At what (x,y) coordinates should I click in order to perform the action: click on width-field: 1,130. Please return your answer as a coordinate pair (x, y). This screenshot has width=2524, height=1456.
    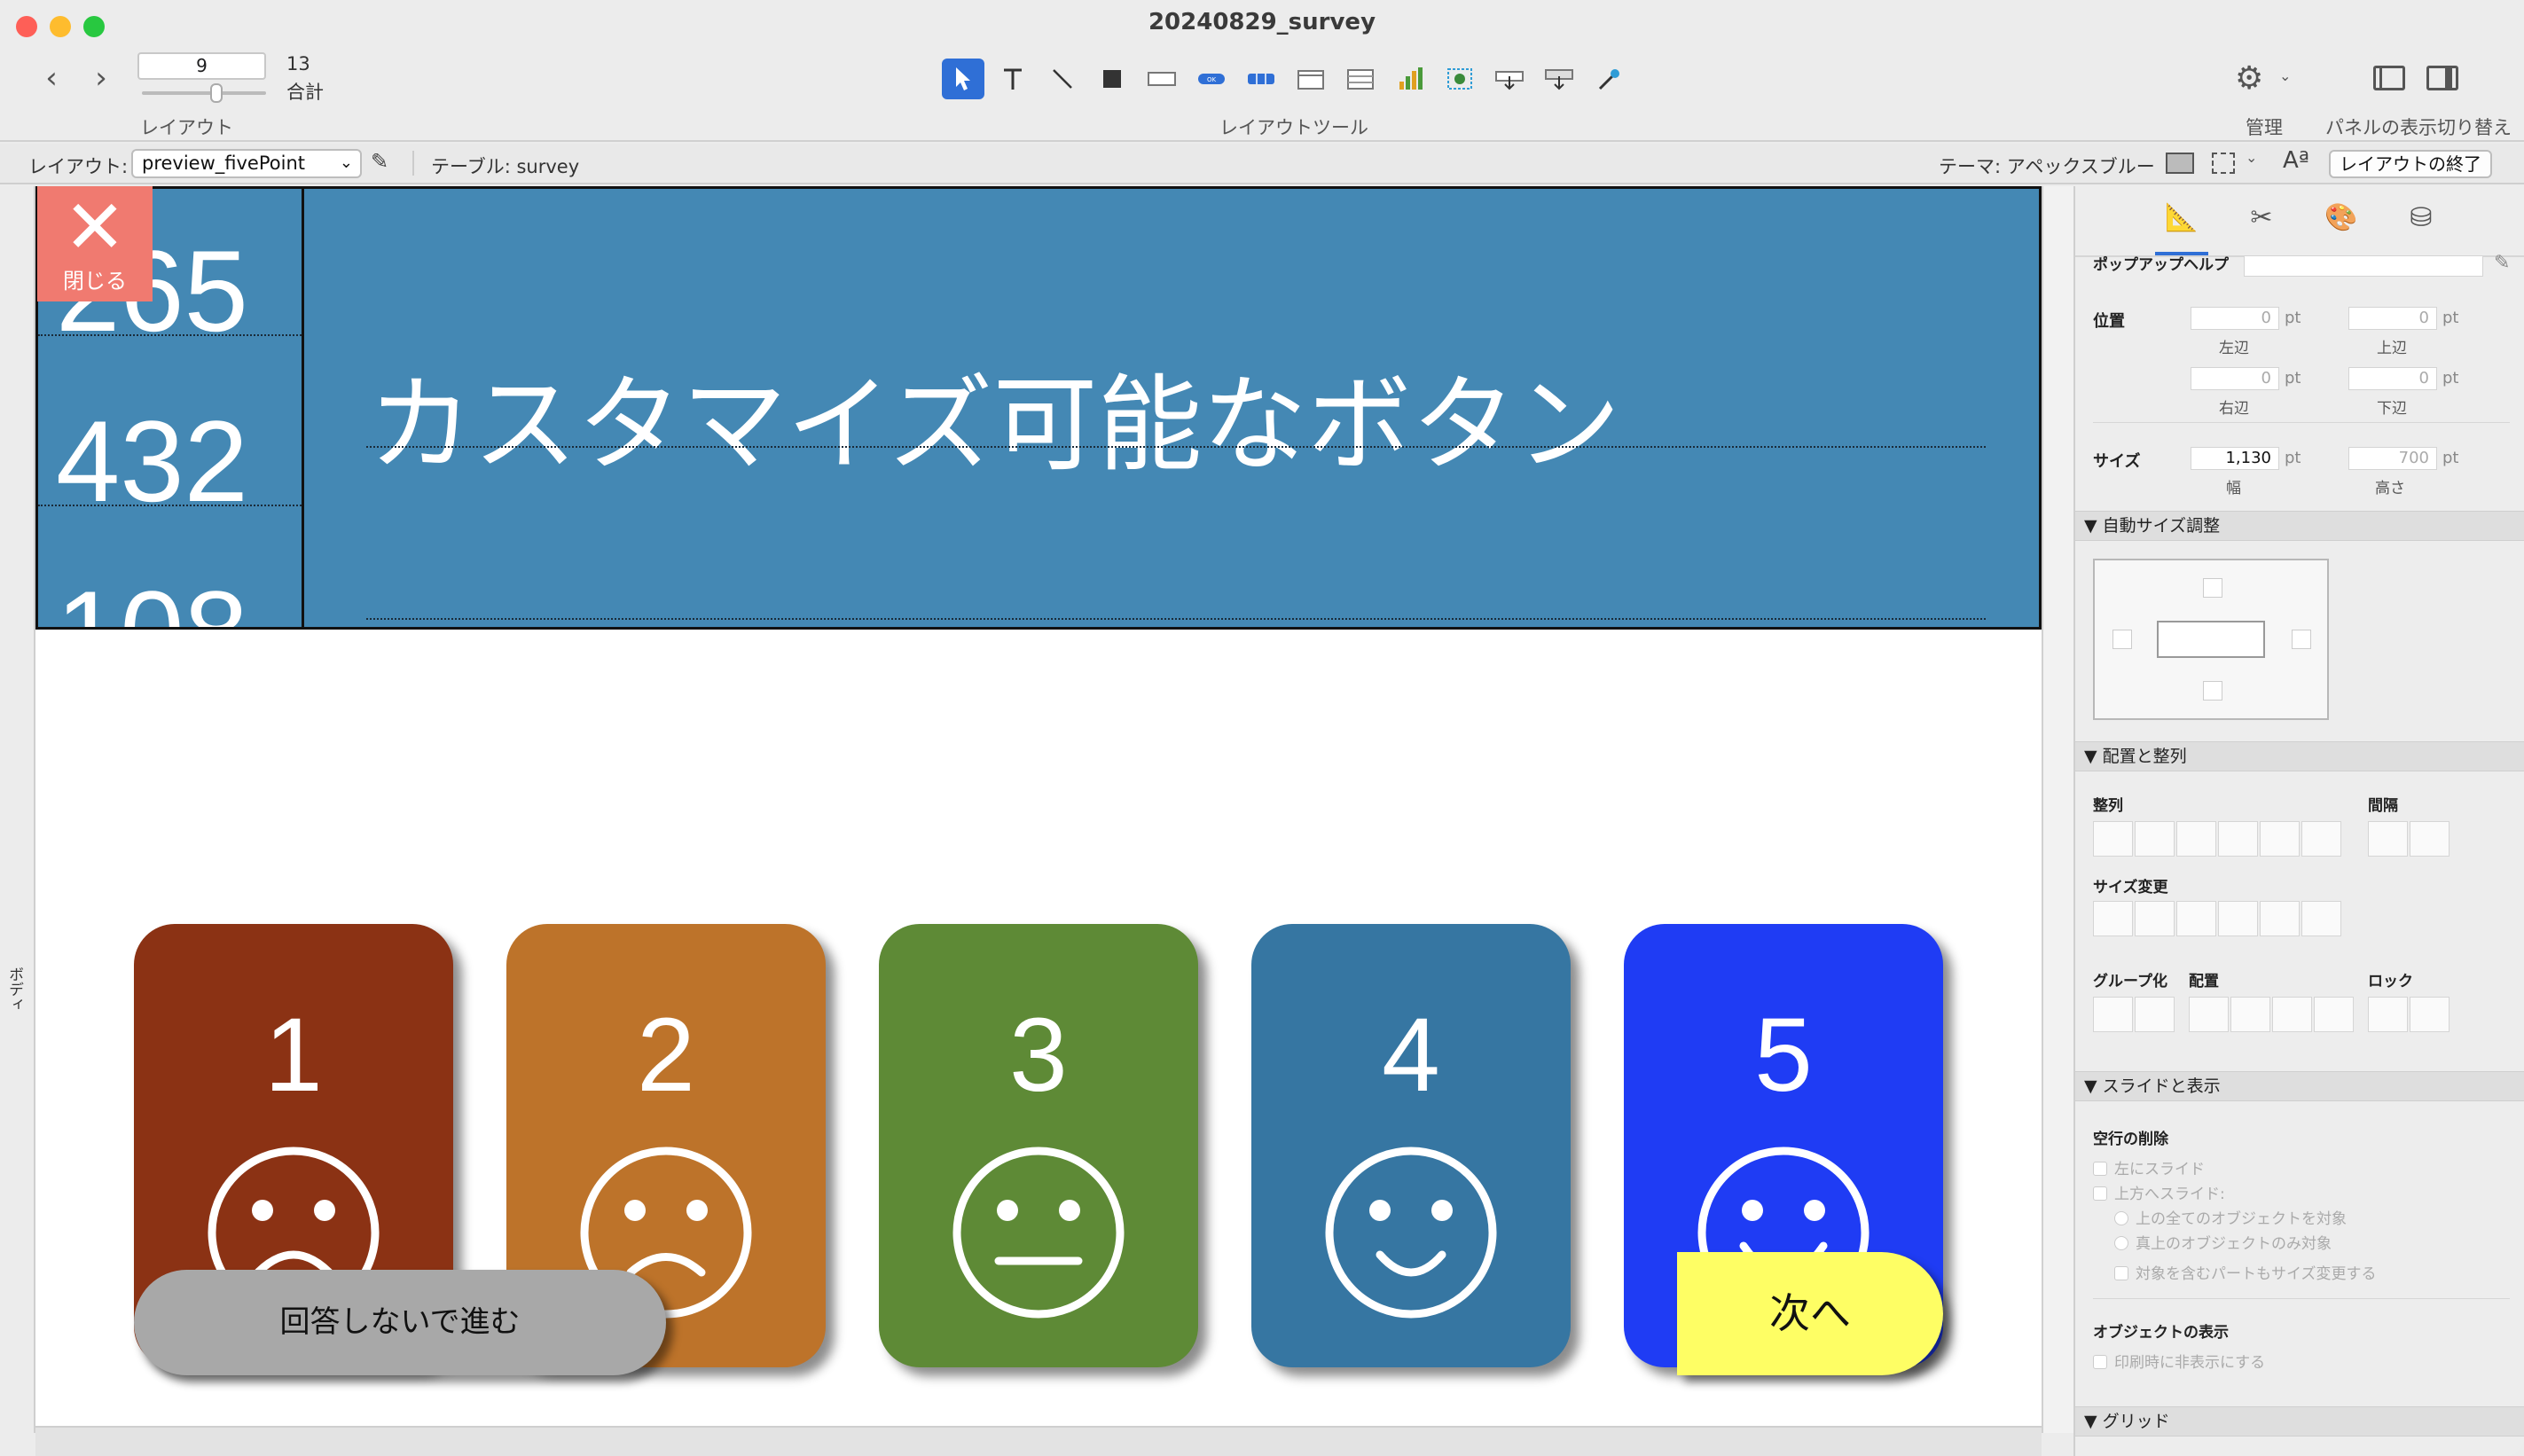
    Looking at the image, I should click on (2235, 458).